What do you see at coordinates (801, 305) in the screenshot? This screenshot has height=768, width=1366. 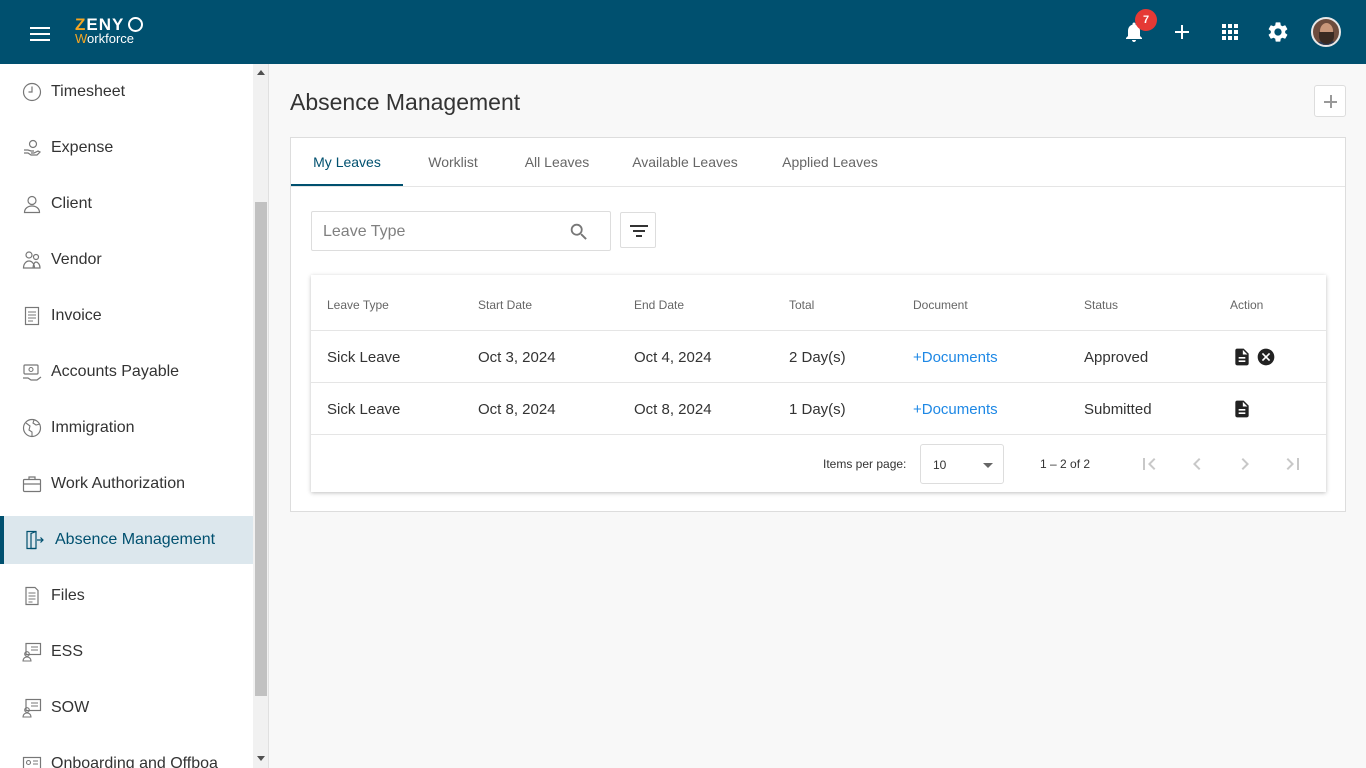 I see `column-header-total: Total` at bounding box center [801, 305].